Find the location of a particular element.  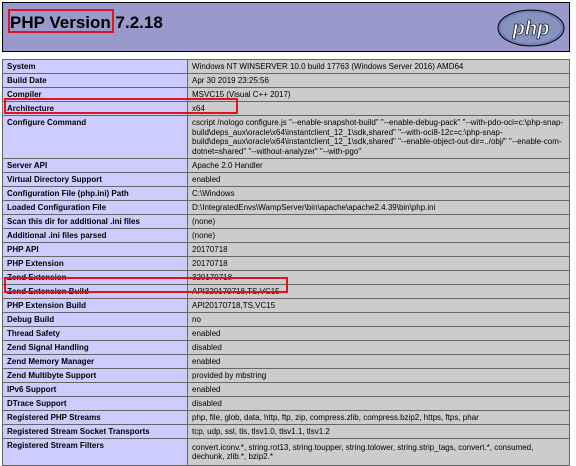

table-row-server-api: Server API Apache 2.0 Handler is located at coordinates (286, 165).